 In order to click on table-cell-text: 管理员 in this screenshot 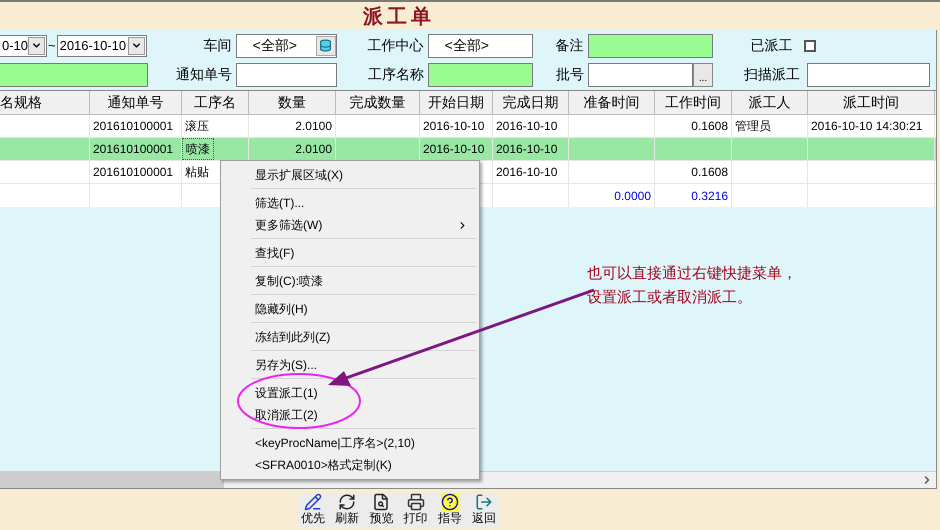, I will do `click(753, 126)`.